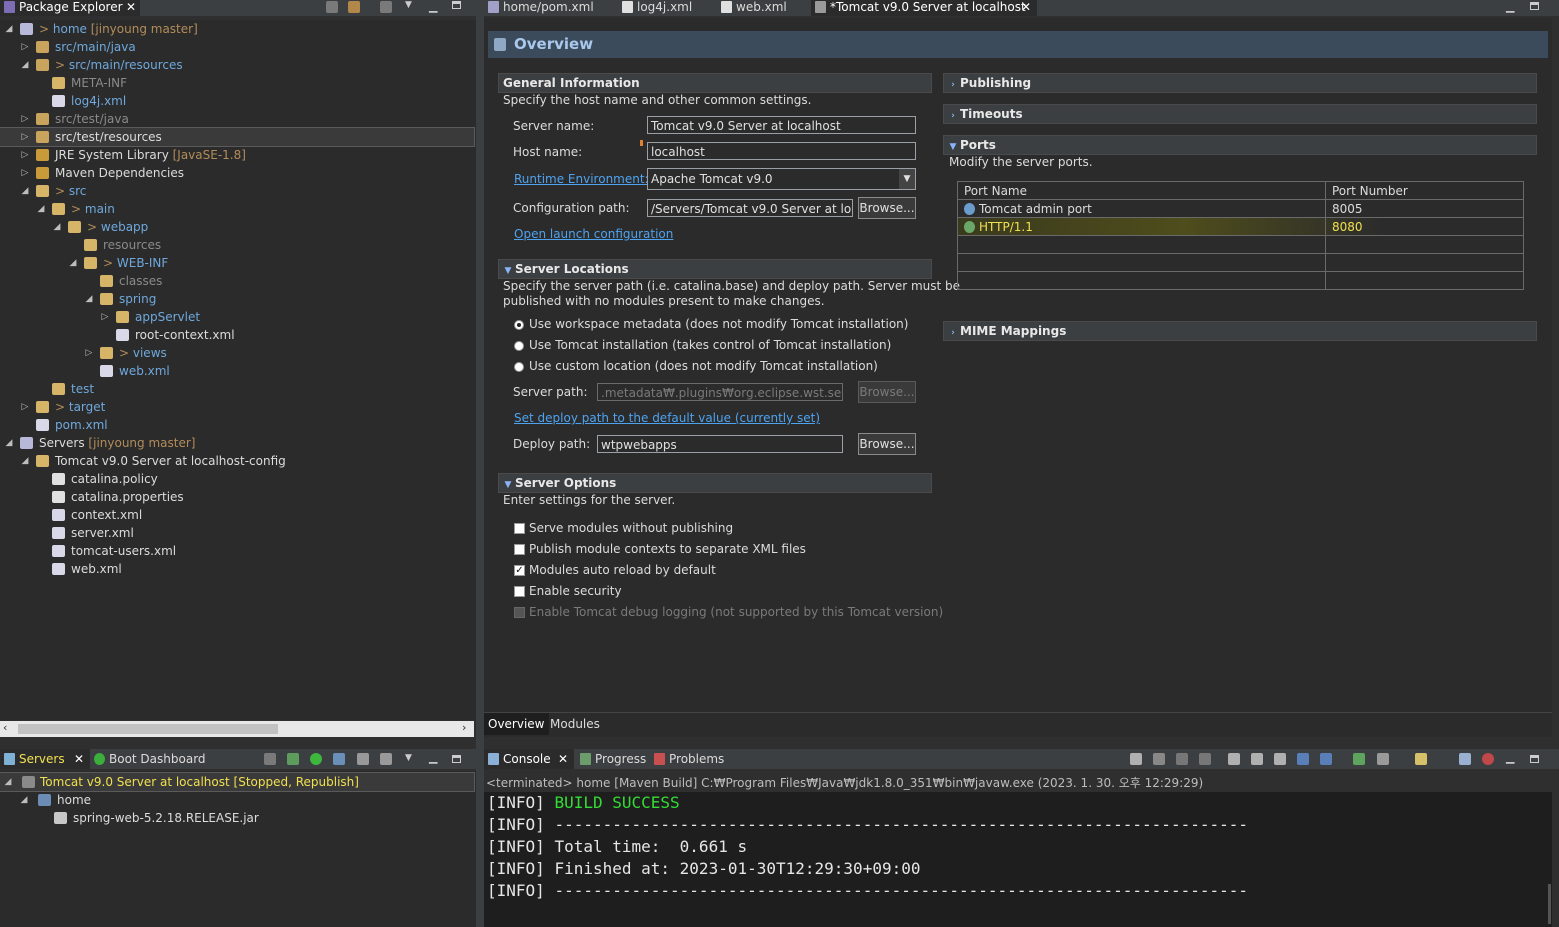 Image resolution: width=1559 pixels, height=927 pixels. What do you see at coordinates (1549, 904) in the screenshot?
I see `console-vertical-scrollbar` at bounding box center [1549, 904].